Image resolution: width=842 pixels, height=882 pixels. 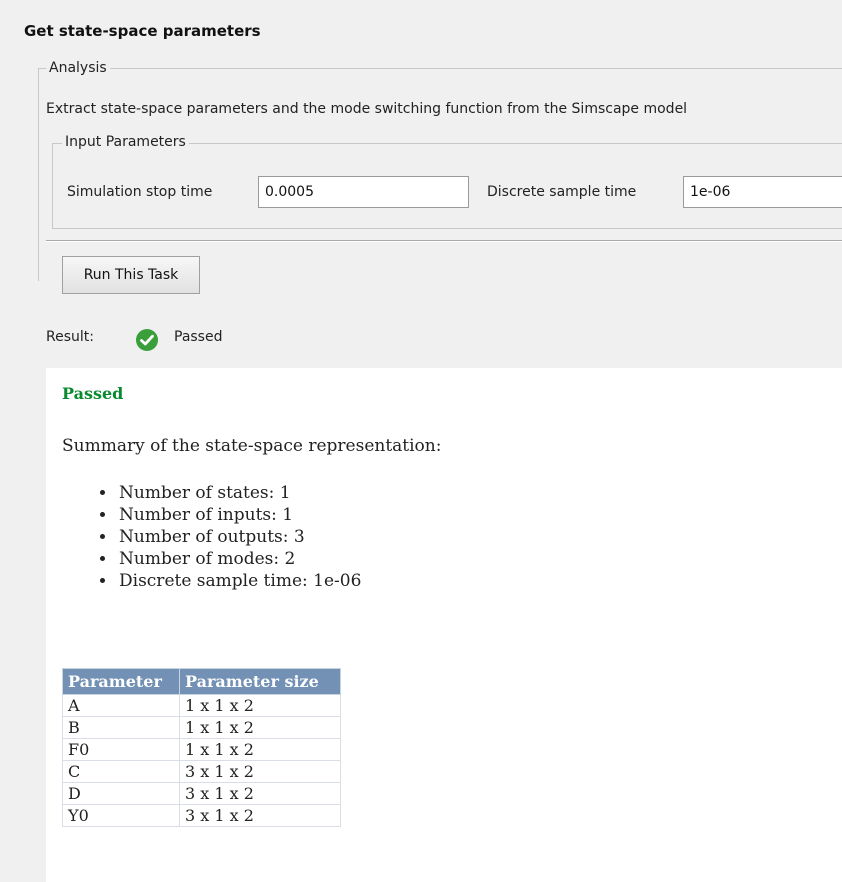 I want to click on result-label: Result:, so click(x=70, y=337).